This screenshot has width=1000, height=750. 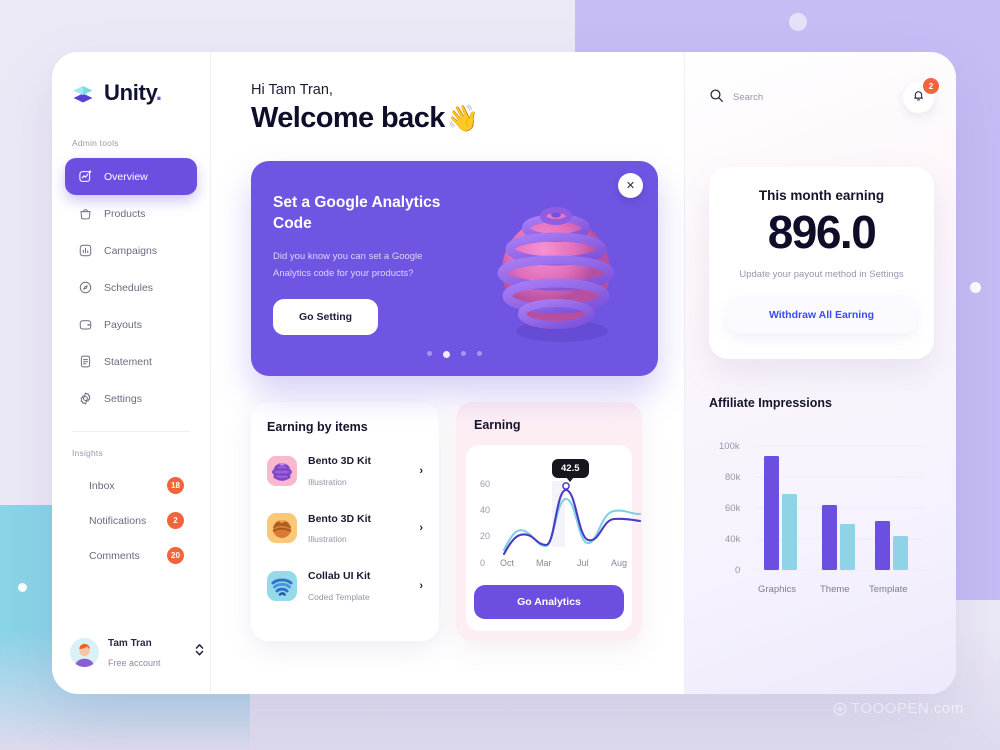 I want to click on withdraw-all-earning-button: Withdraw All Earning, so click(x=821, y=314).